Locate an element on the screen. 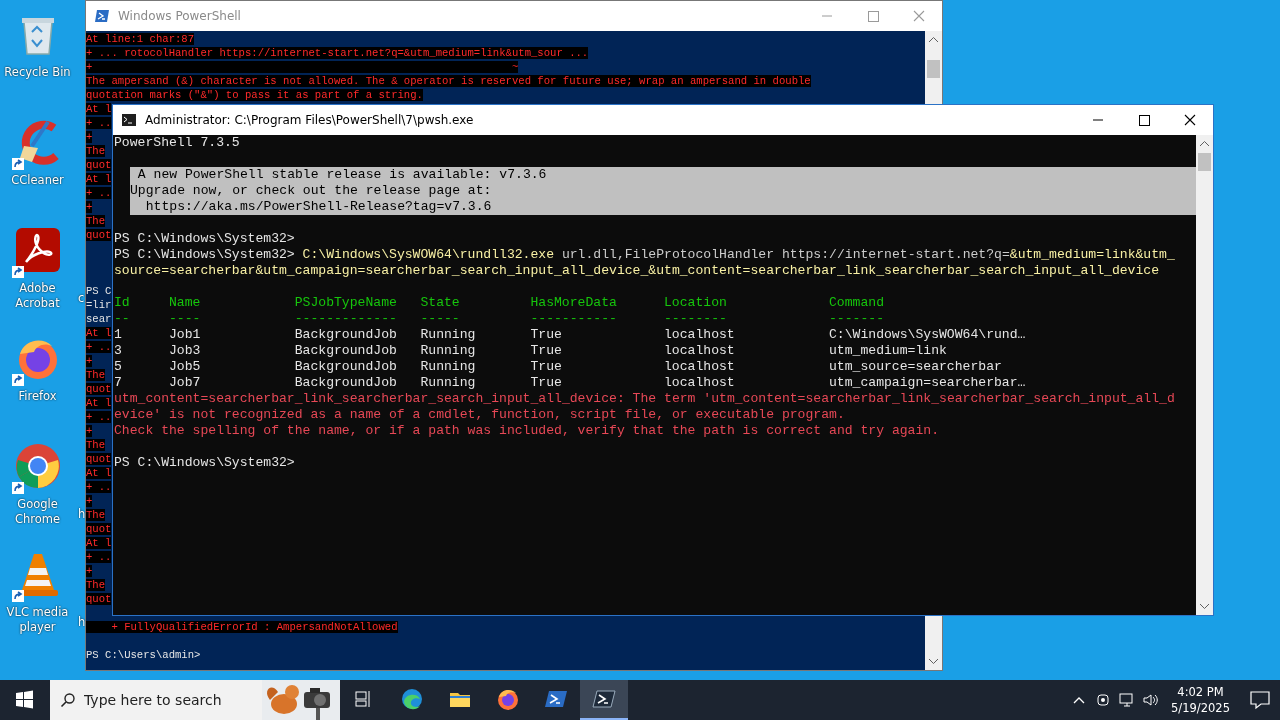 This screenshot has width=1280, height=720. console-text: PowerShell 7.3.5 is located at coordinates (177, 142).